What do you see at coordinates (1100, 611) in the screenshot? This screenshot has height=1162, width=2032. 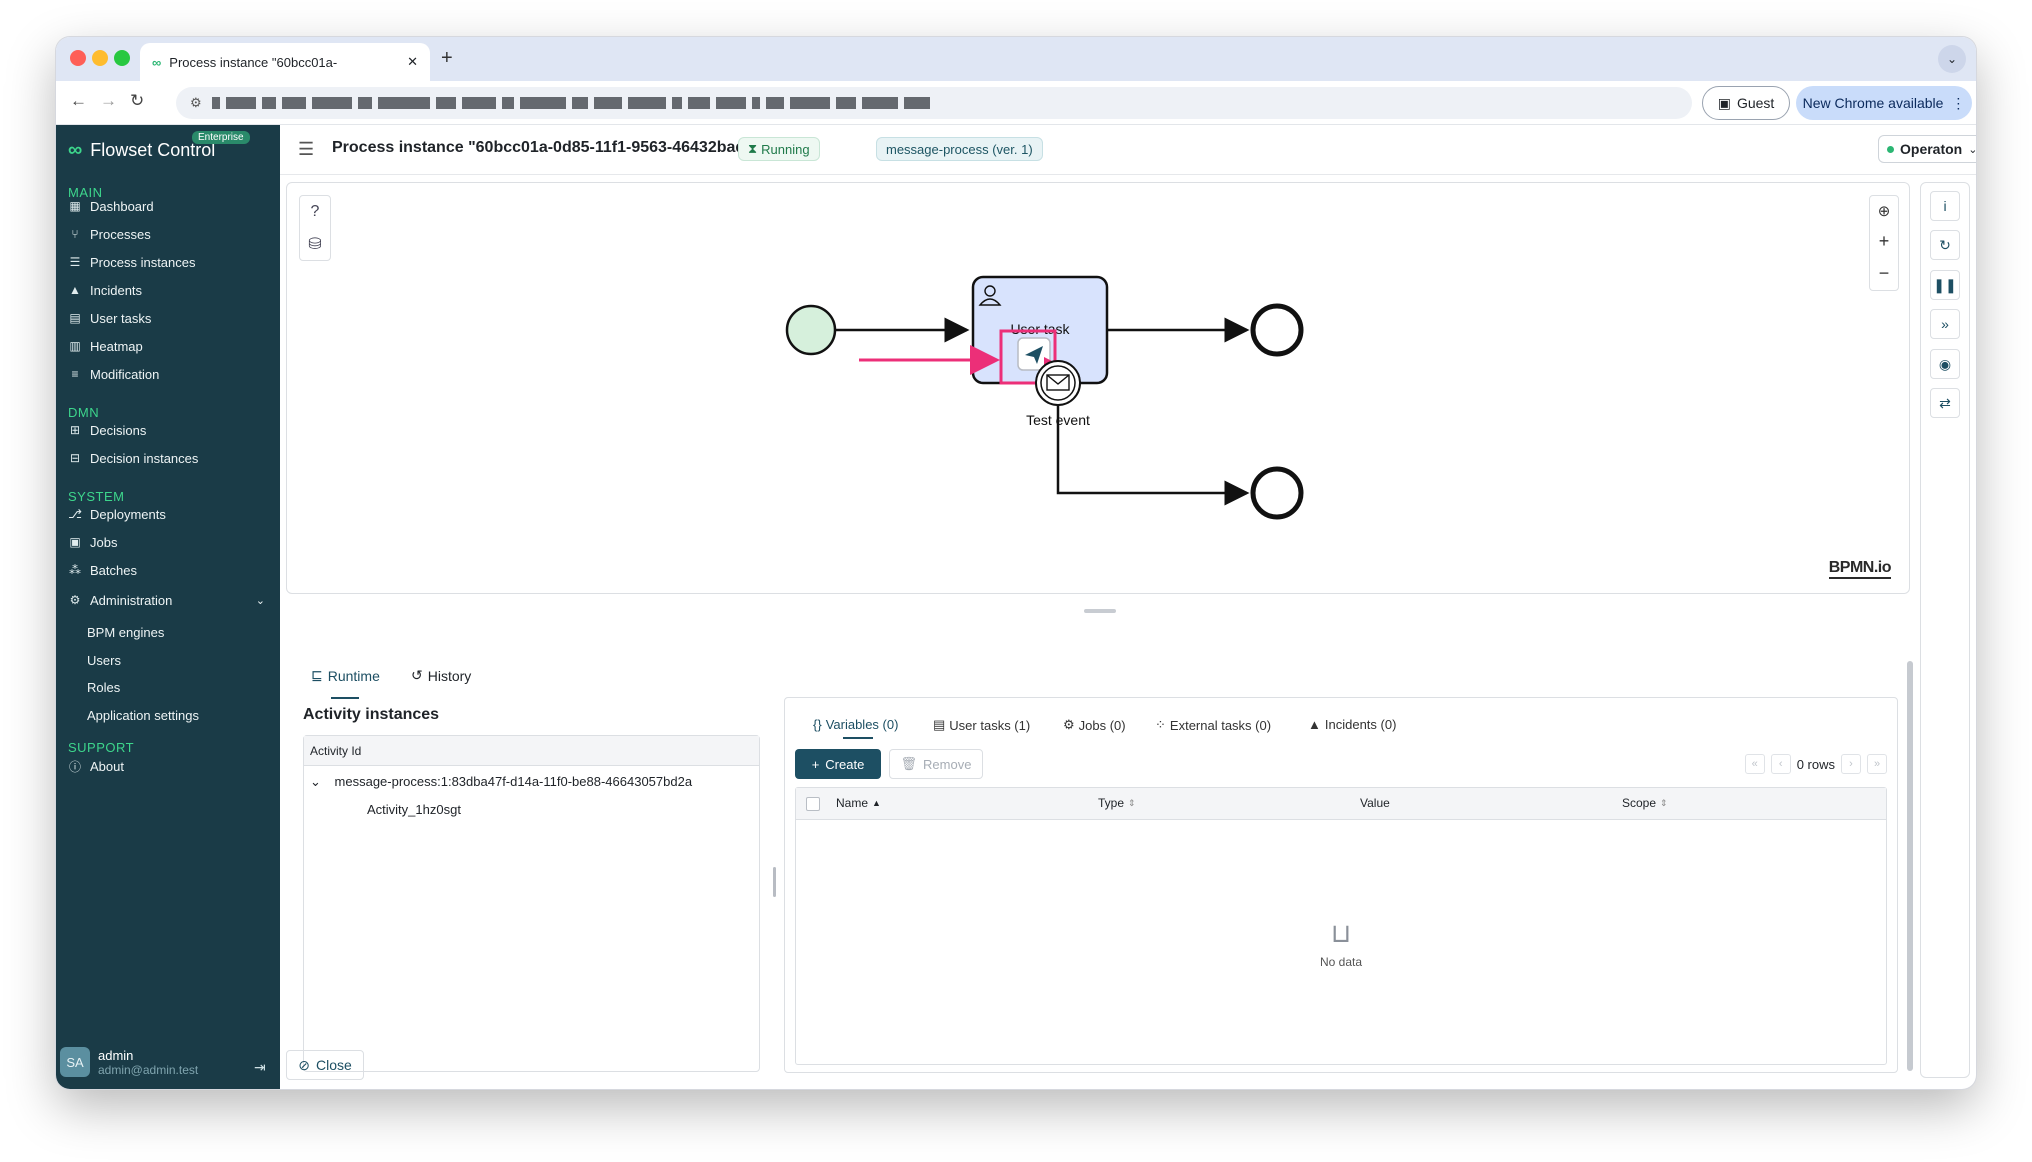 I see `panel-resize-handle` at bounding box center [1100, 611].